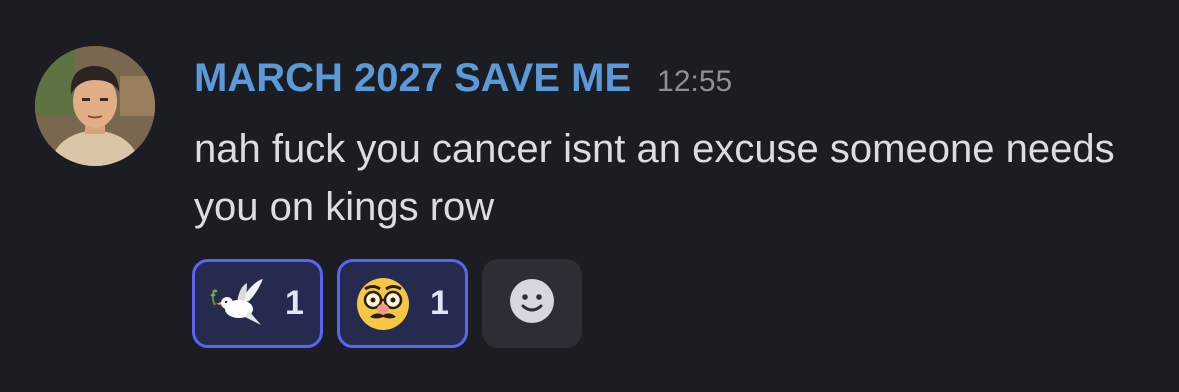 Image resolution: width=1179 pixels, height=392 pixels. I want to click on reaction-disguised-face: 1, so click(402, 303).